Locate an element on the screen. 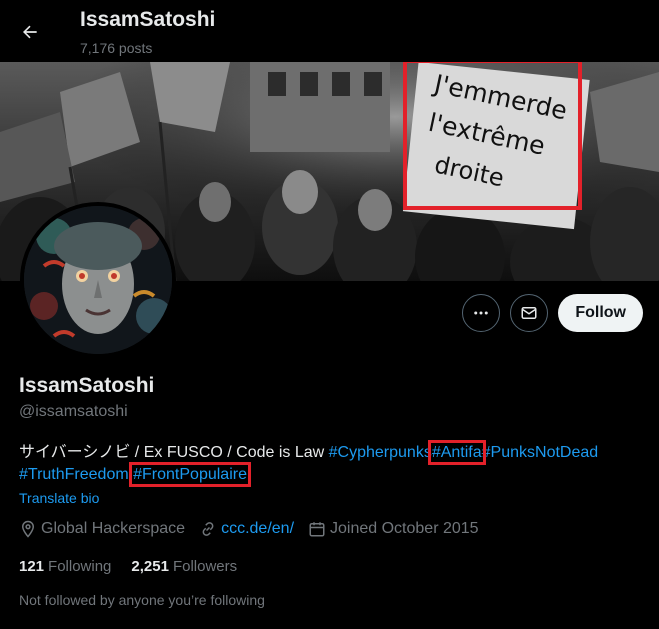  hashtag-antifa: #Antifa is located at coordinates (456, 452).